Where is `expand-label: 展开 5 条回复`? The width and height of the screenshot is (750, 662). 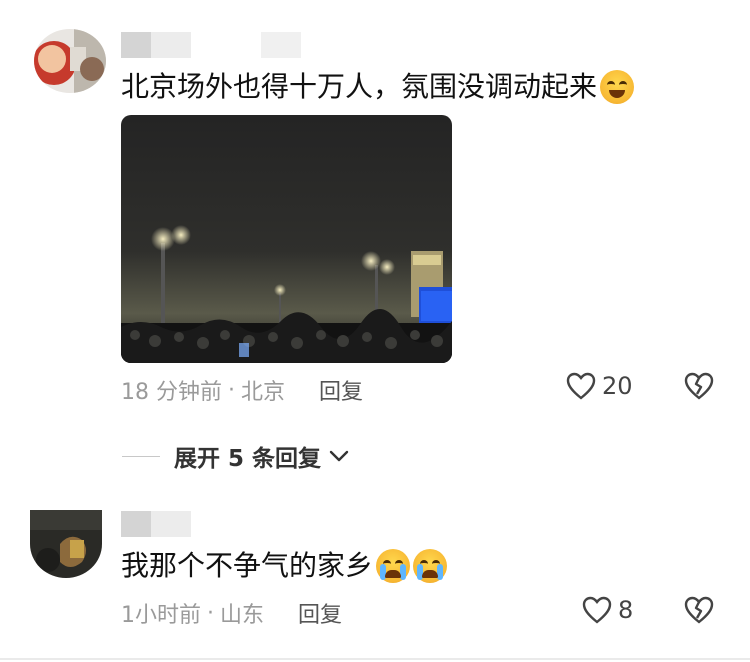 expand-label: 展开 5 条回复 is located at coordinates (248, 459).